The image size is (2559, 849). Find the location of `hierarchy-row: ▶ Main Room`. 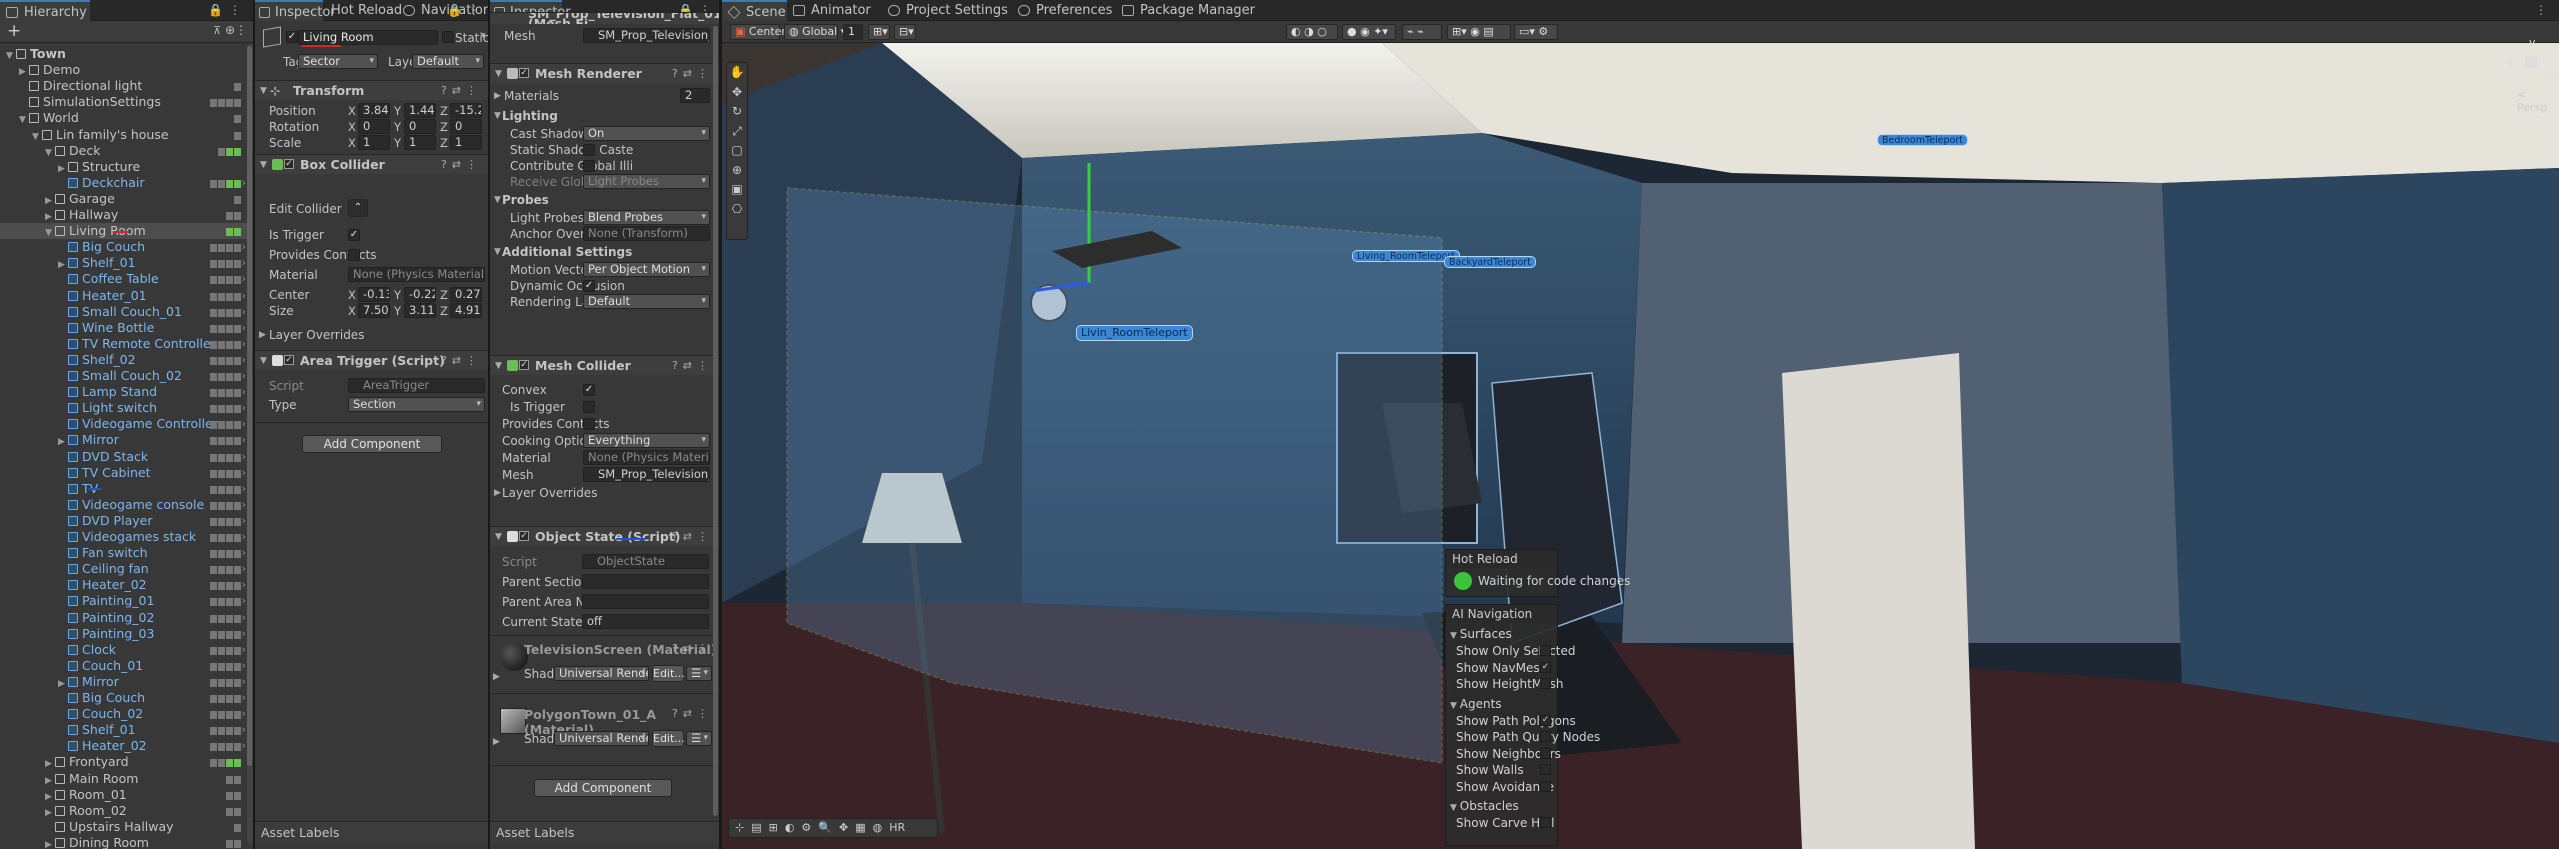

hierarchy-row: ▶ Main Room is located at coordinates (124, 779).